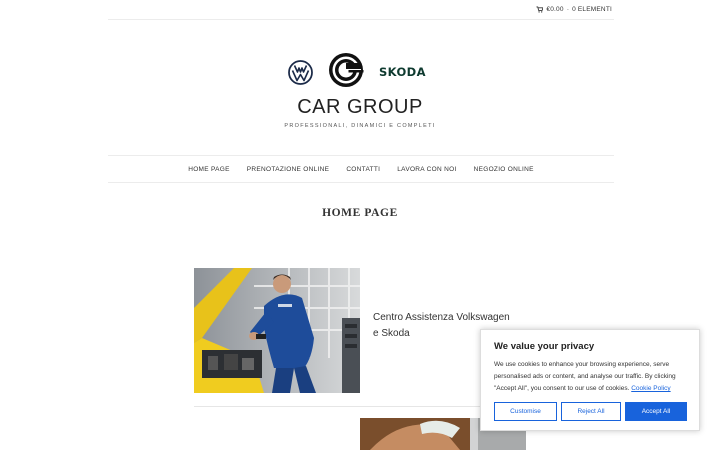  Describe the element at coordinates (361, 10) in the screenshot. I see `top-bar: €0.00 - 0 ELEMENTI` at that location.